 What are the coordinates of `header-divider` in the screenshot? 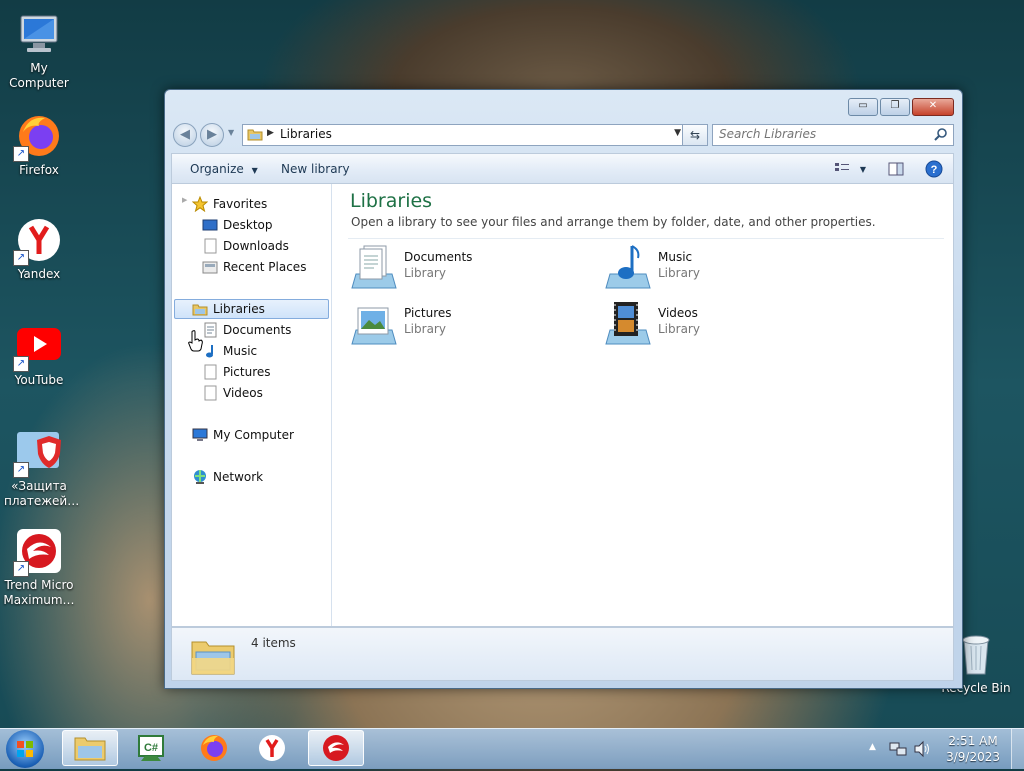 It's located at (646, 238).